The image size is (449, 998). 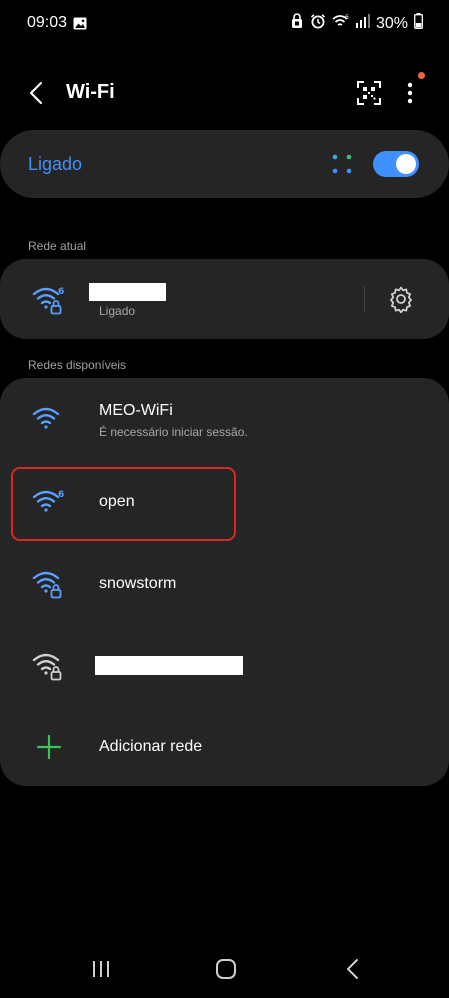 I want to click on signal-icon, so click(x=362, y=23).